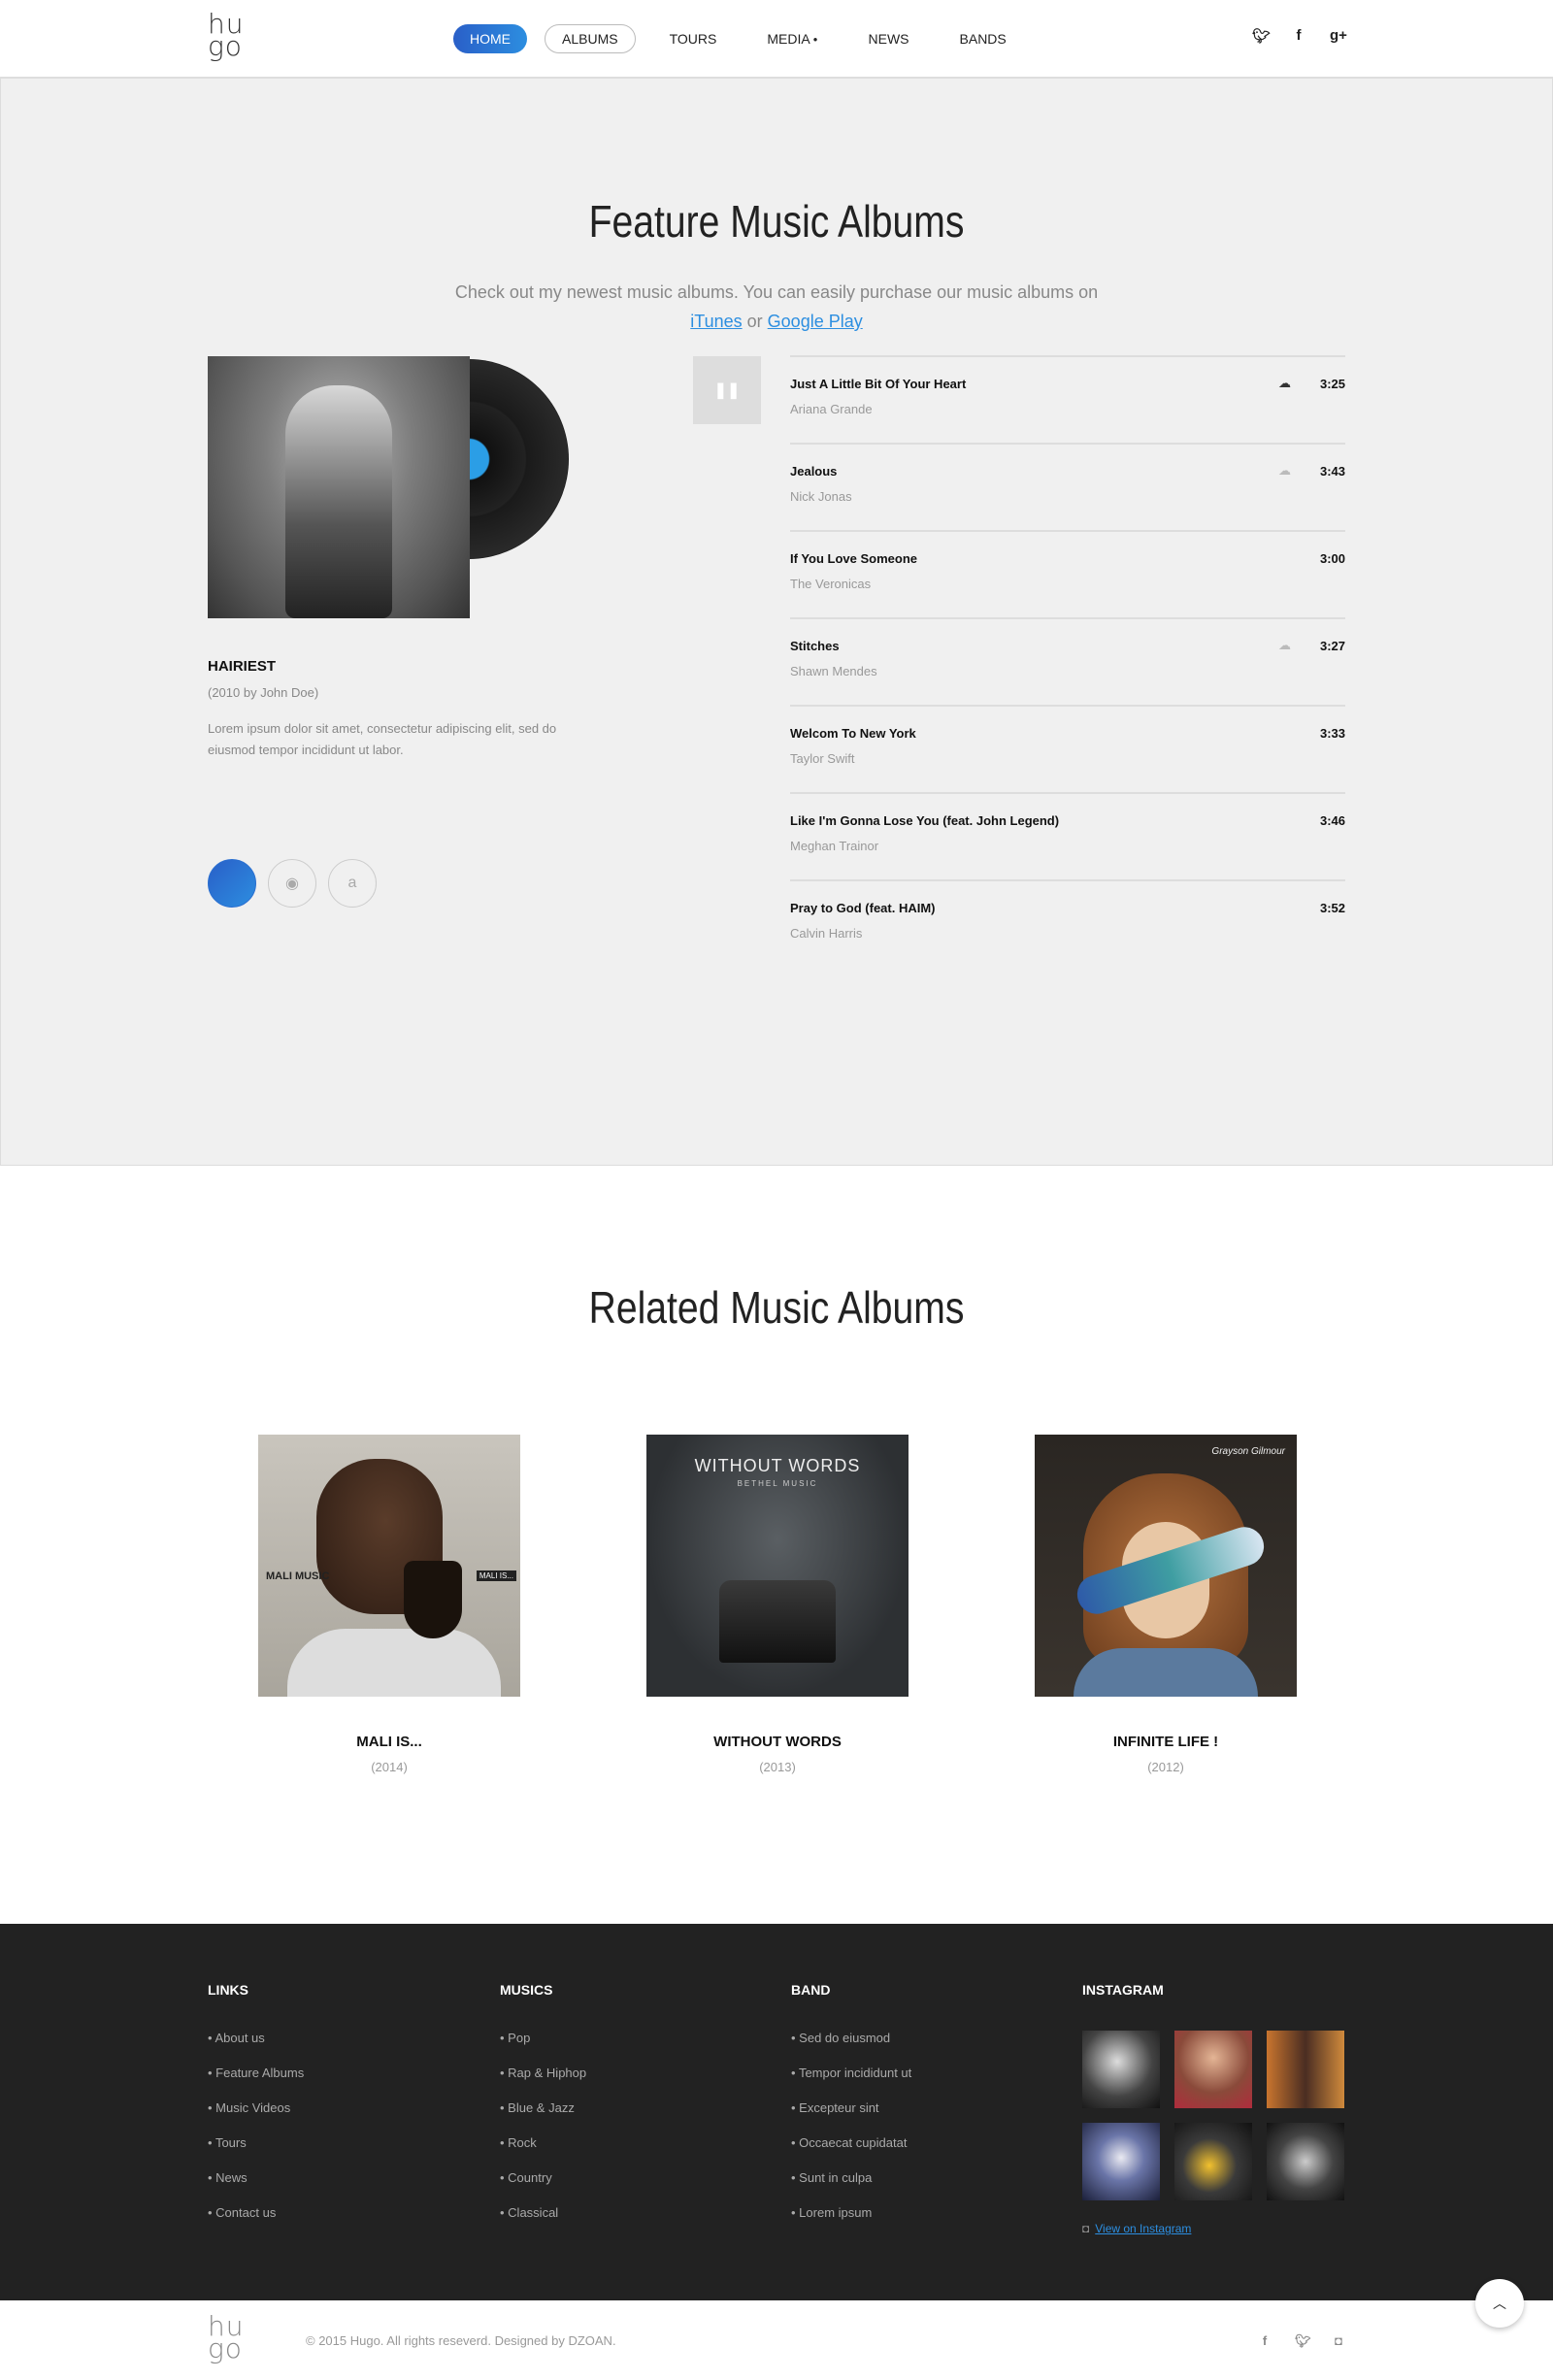 Image resolution: width=1553 pixels, height=2380 pixels. I want to click on album-cover-without-words: WITHOUT WORDS BETHEL MUSIC, so click(777, 1566).